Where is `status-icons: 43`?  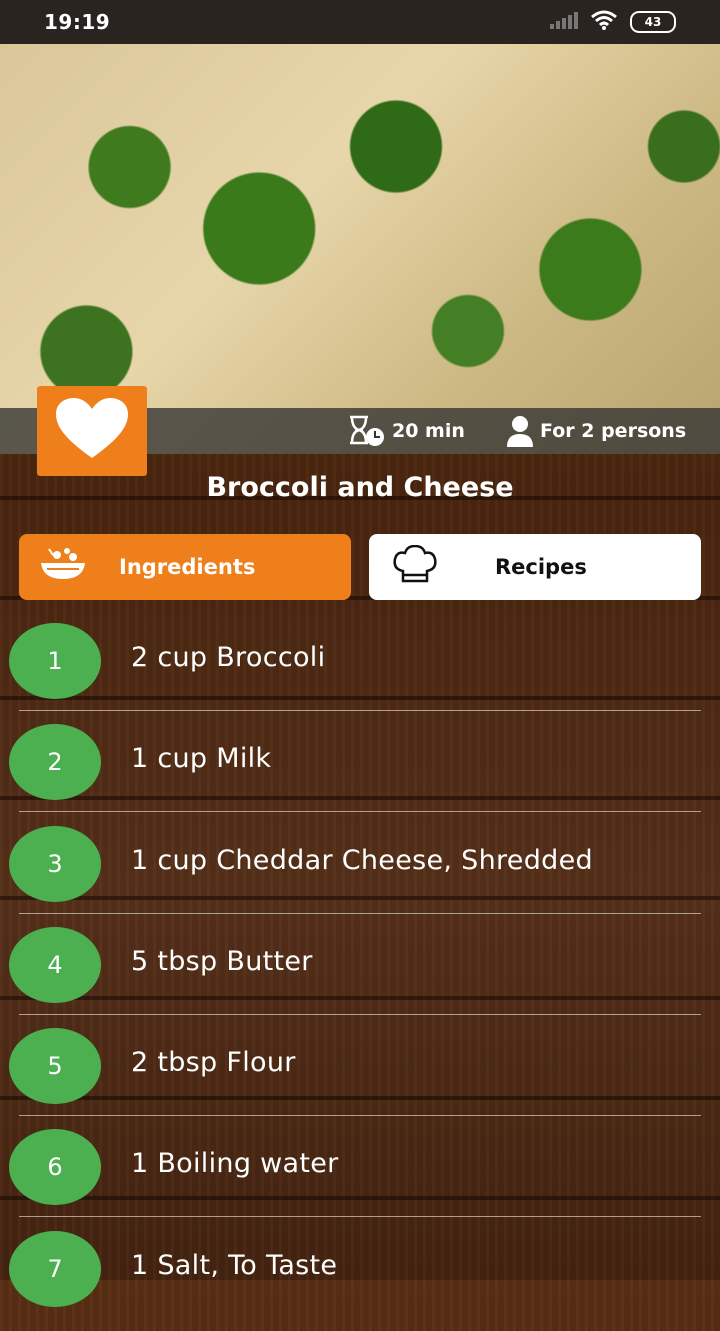
status-icons: 43 is located at coordinates (613, 22).